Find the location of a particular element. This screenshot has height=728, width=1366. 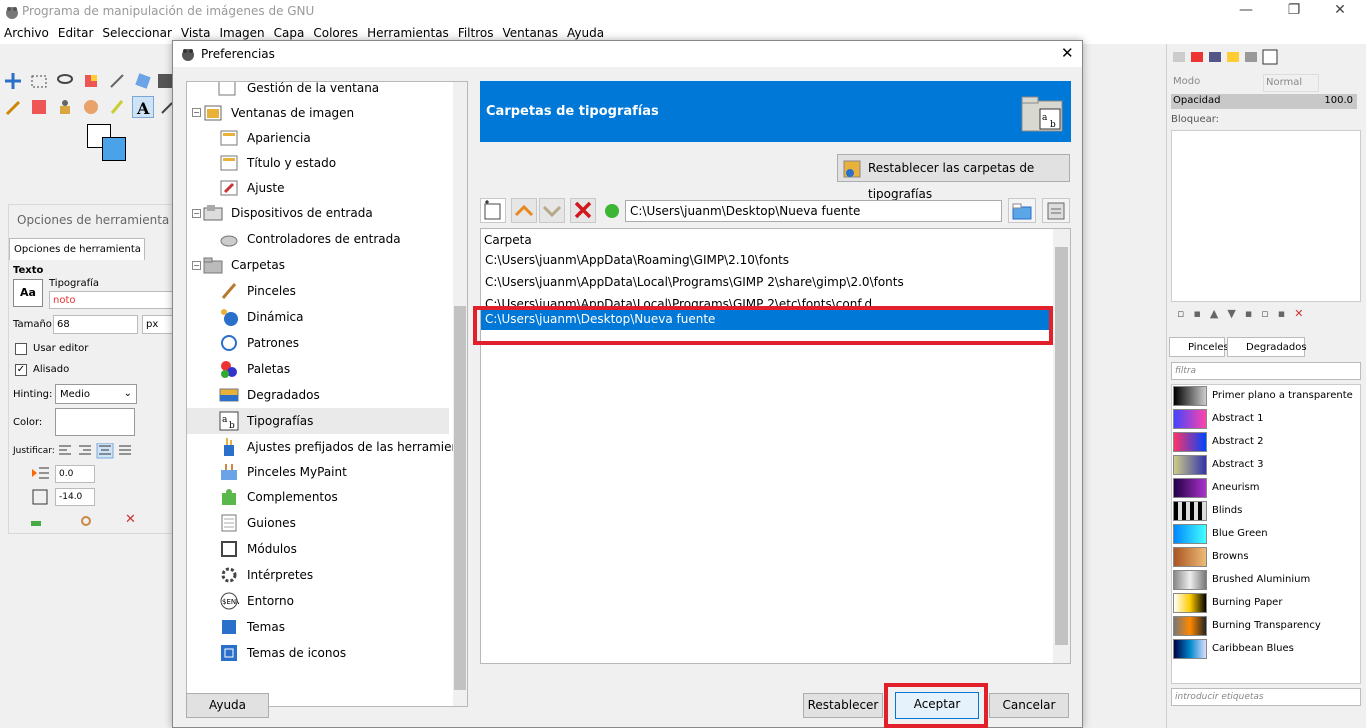

gradients-icon is located at coordinates (229, 395).